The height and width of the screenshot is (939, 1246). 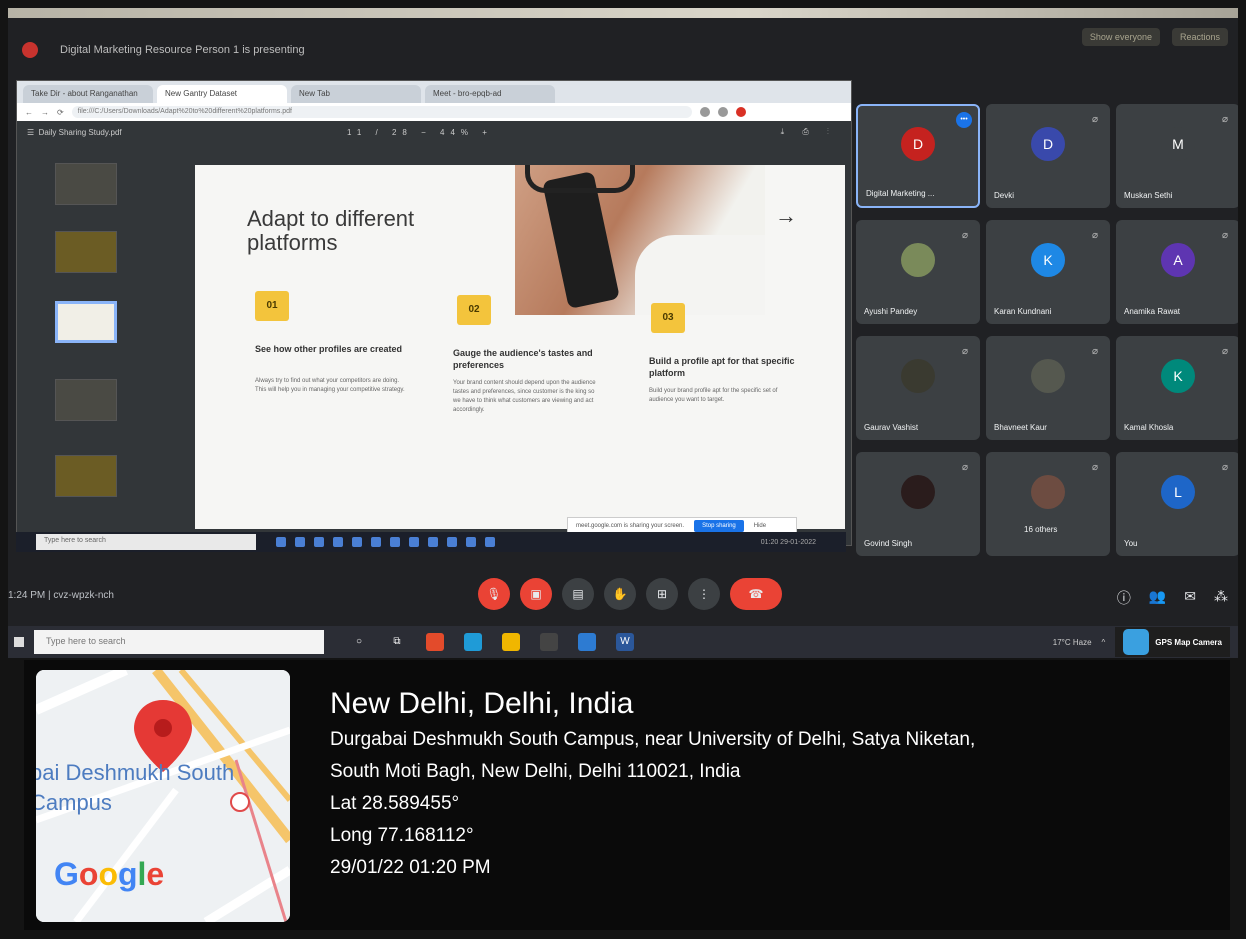 I want to click on more-icon: ⋮, so click(x=832, y=131).